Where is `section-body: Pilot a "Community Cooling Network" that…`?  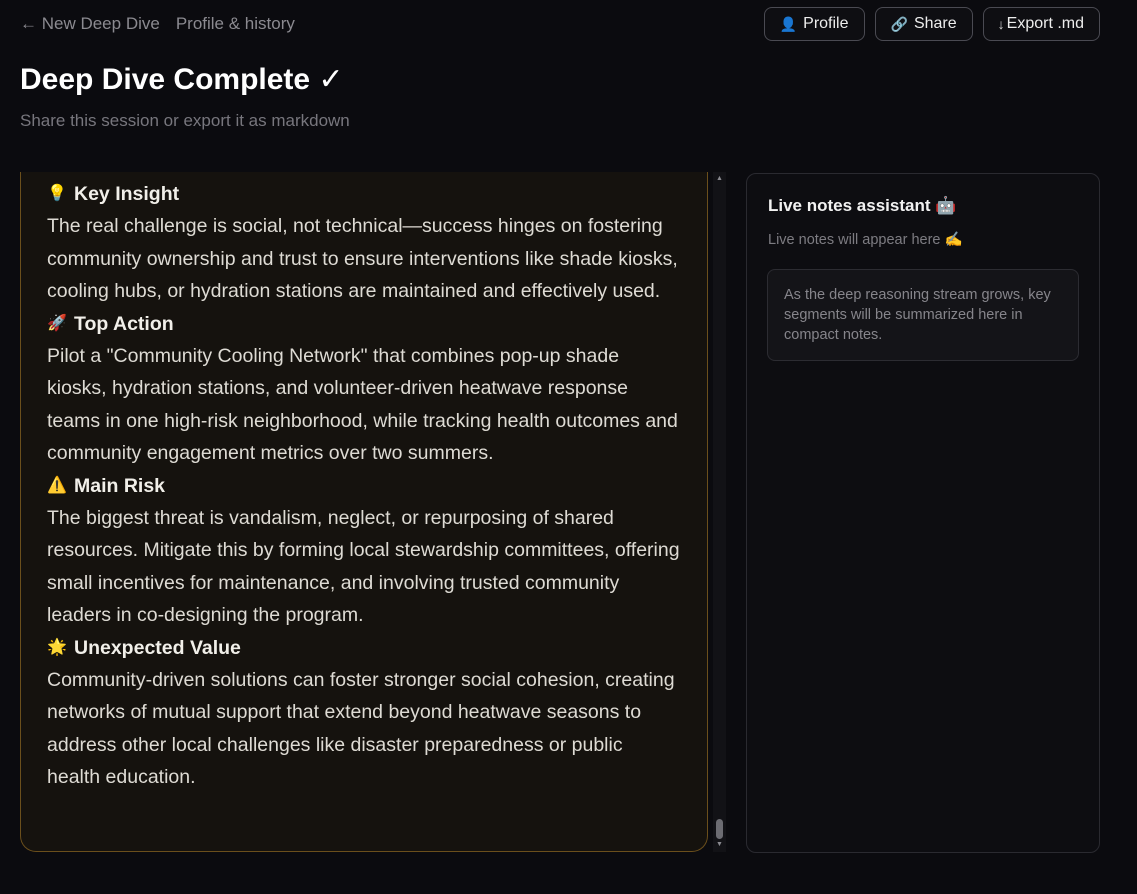
section-body: Pilot a "Community Cooling Network" that… is located at coordinates (362, 404).